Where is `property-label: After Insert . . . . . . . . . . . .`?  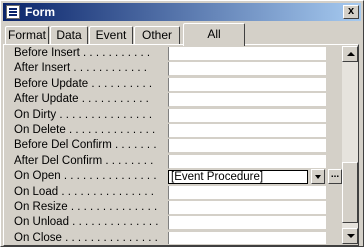 property-label: After Insert . . . . . . . . . . . . is located at coordinates (80, 68).